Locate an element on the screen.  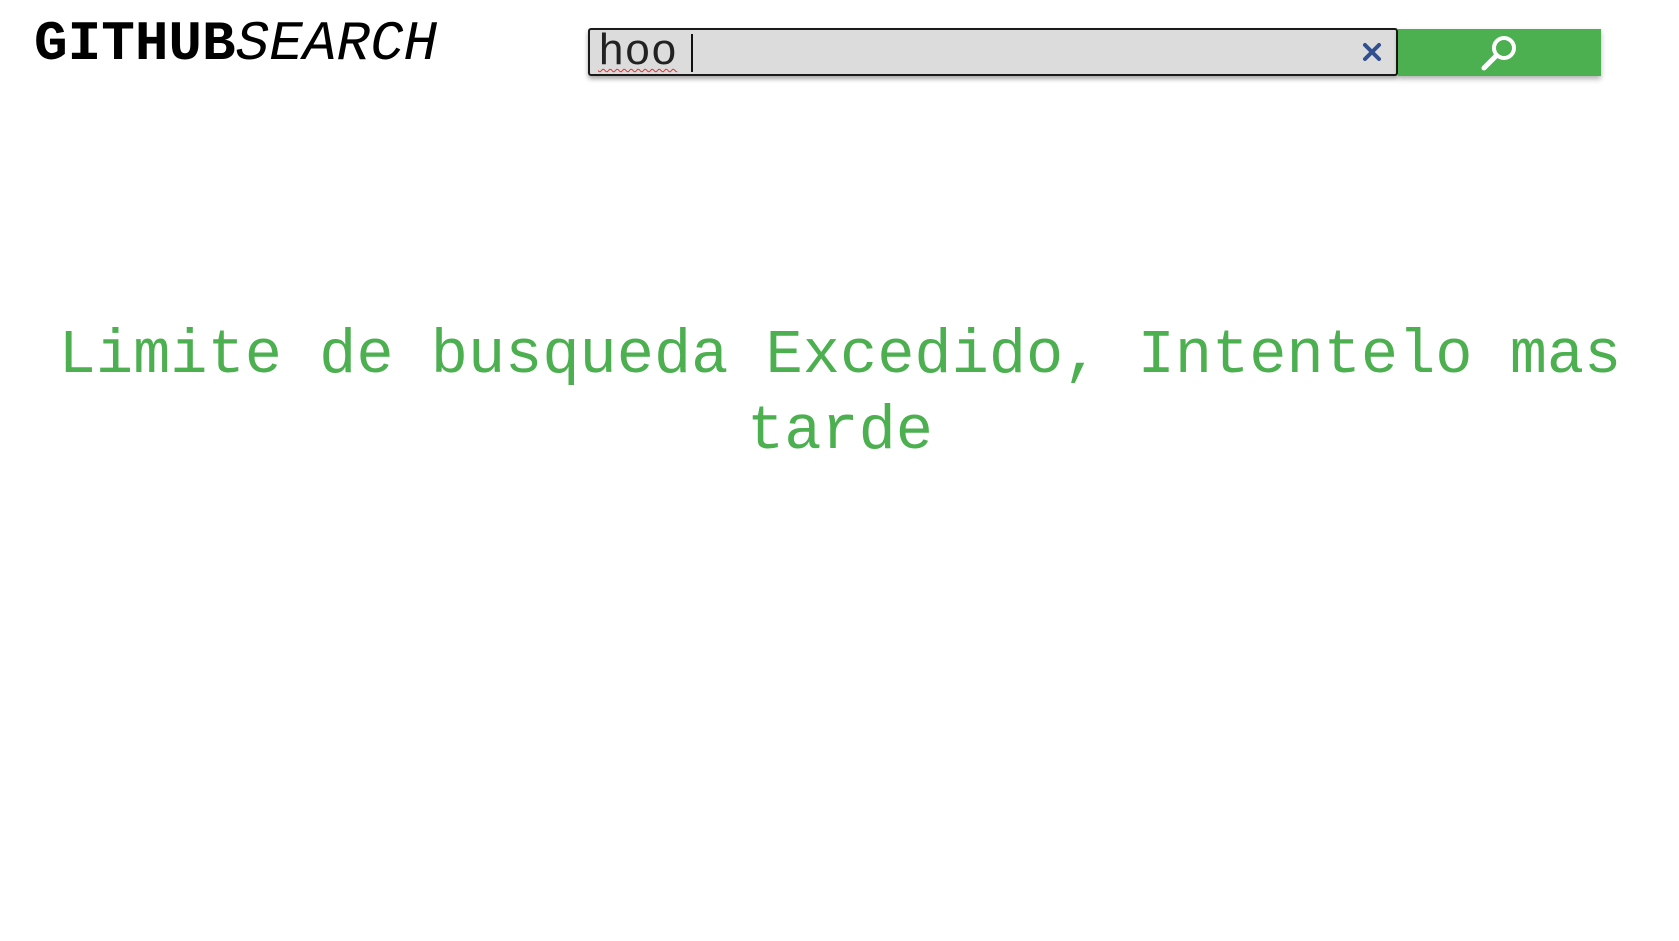
header: GITHUB SEARCH is located at coordinates (839, 55).